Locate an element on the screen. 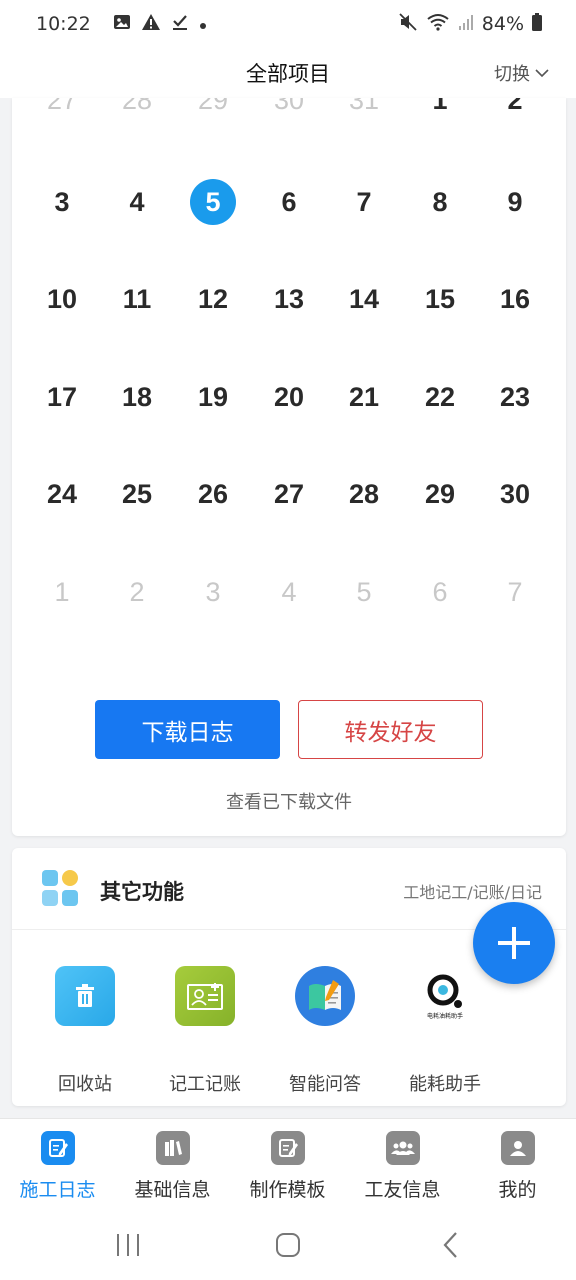 This screenshot has height=1280, width=576. group-icon is located at coordinates (402, 1148).